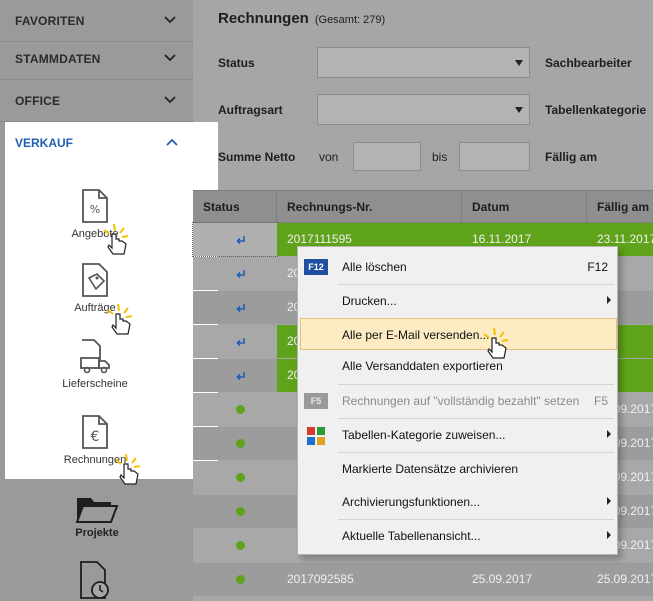  What do you see at coordinates (571, 157) in the screenshot?
I see `filter-label-faellig-am: Fällig am` at bounding box center [571, 157].